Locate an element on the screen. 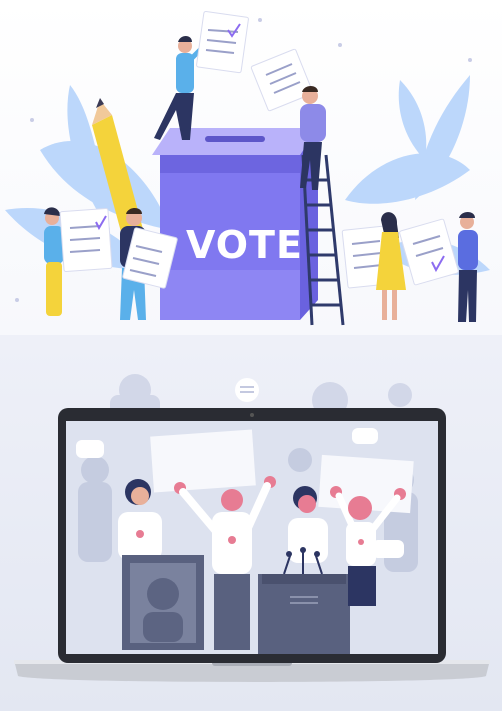 The width and height of the screenshot is (502, 711). person-right-woman is located at coordinates (373, 266).